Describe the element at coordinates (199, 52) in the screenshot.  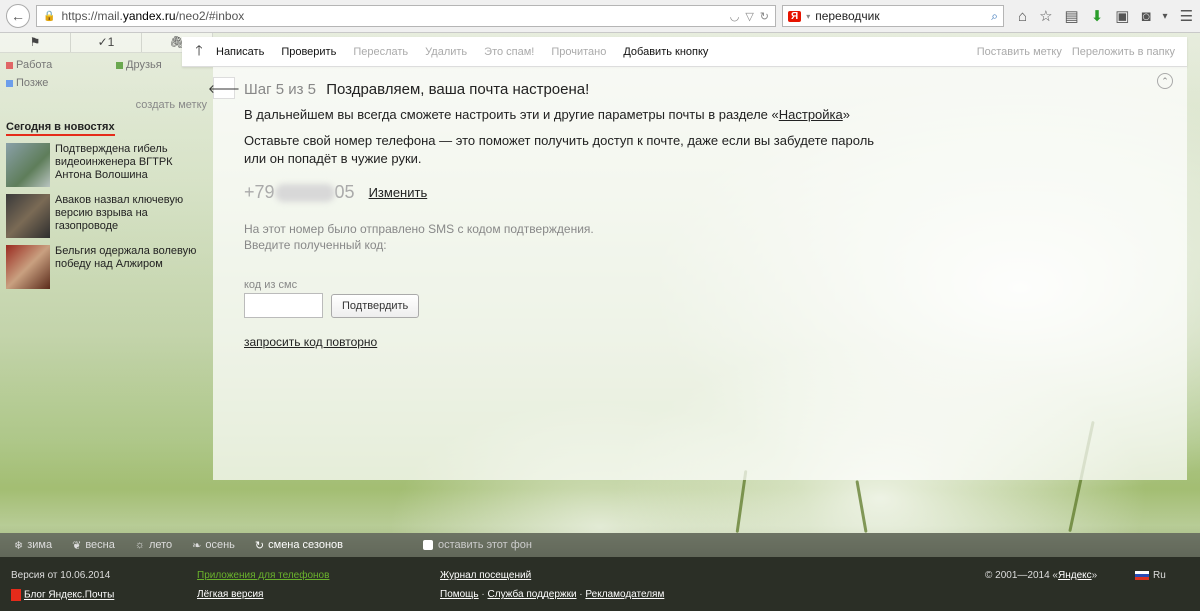
I see `arrow-up-icon: 🡑` at that location.